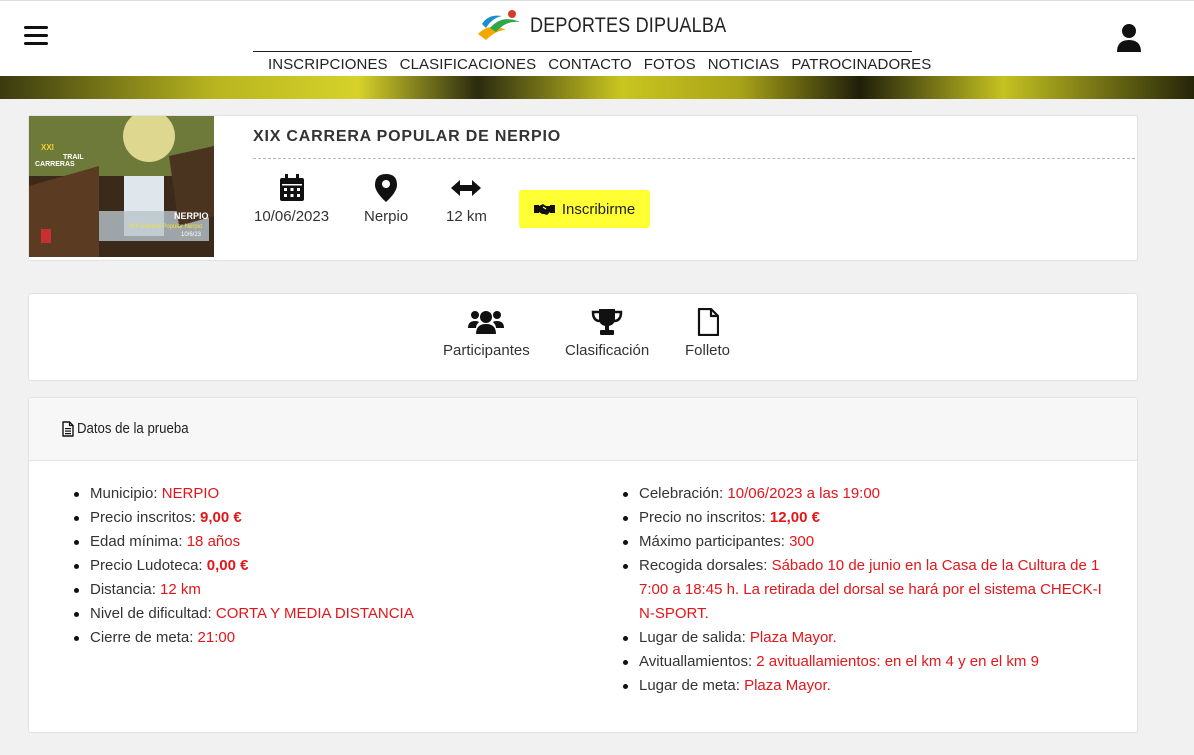 This screenshot has width=1194, height=755. I want to click on detail-label: Precio Ludoteca:, so click(148, 565).